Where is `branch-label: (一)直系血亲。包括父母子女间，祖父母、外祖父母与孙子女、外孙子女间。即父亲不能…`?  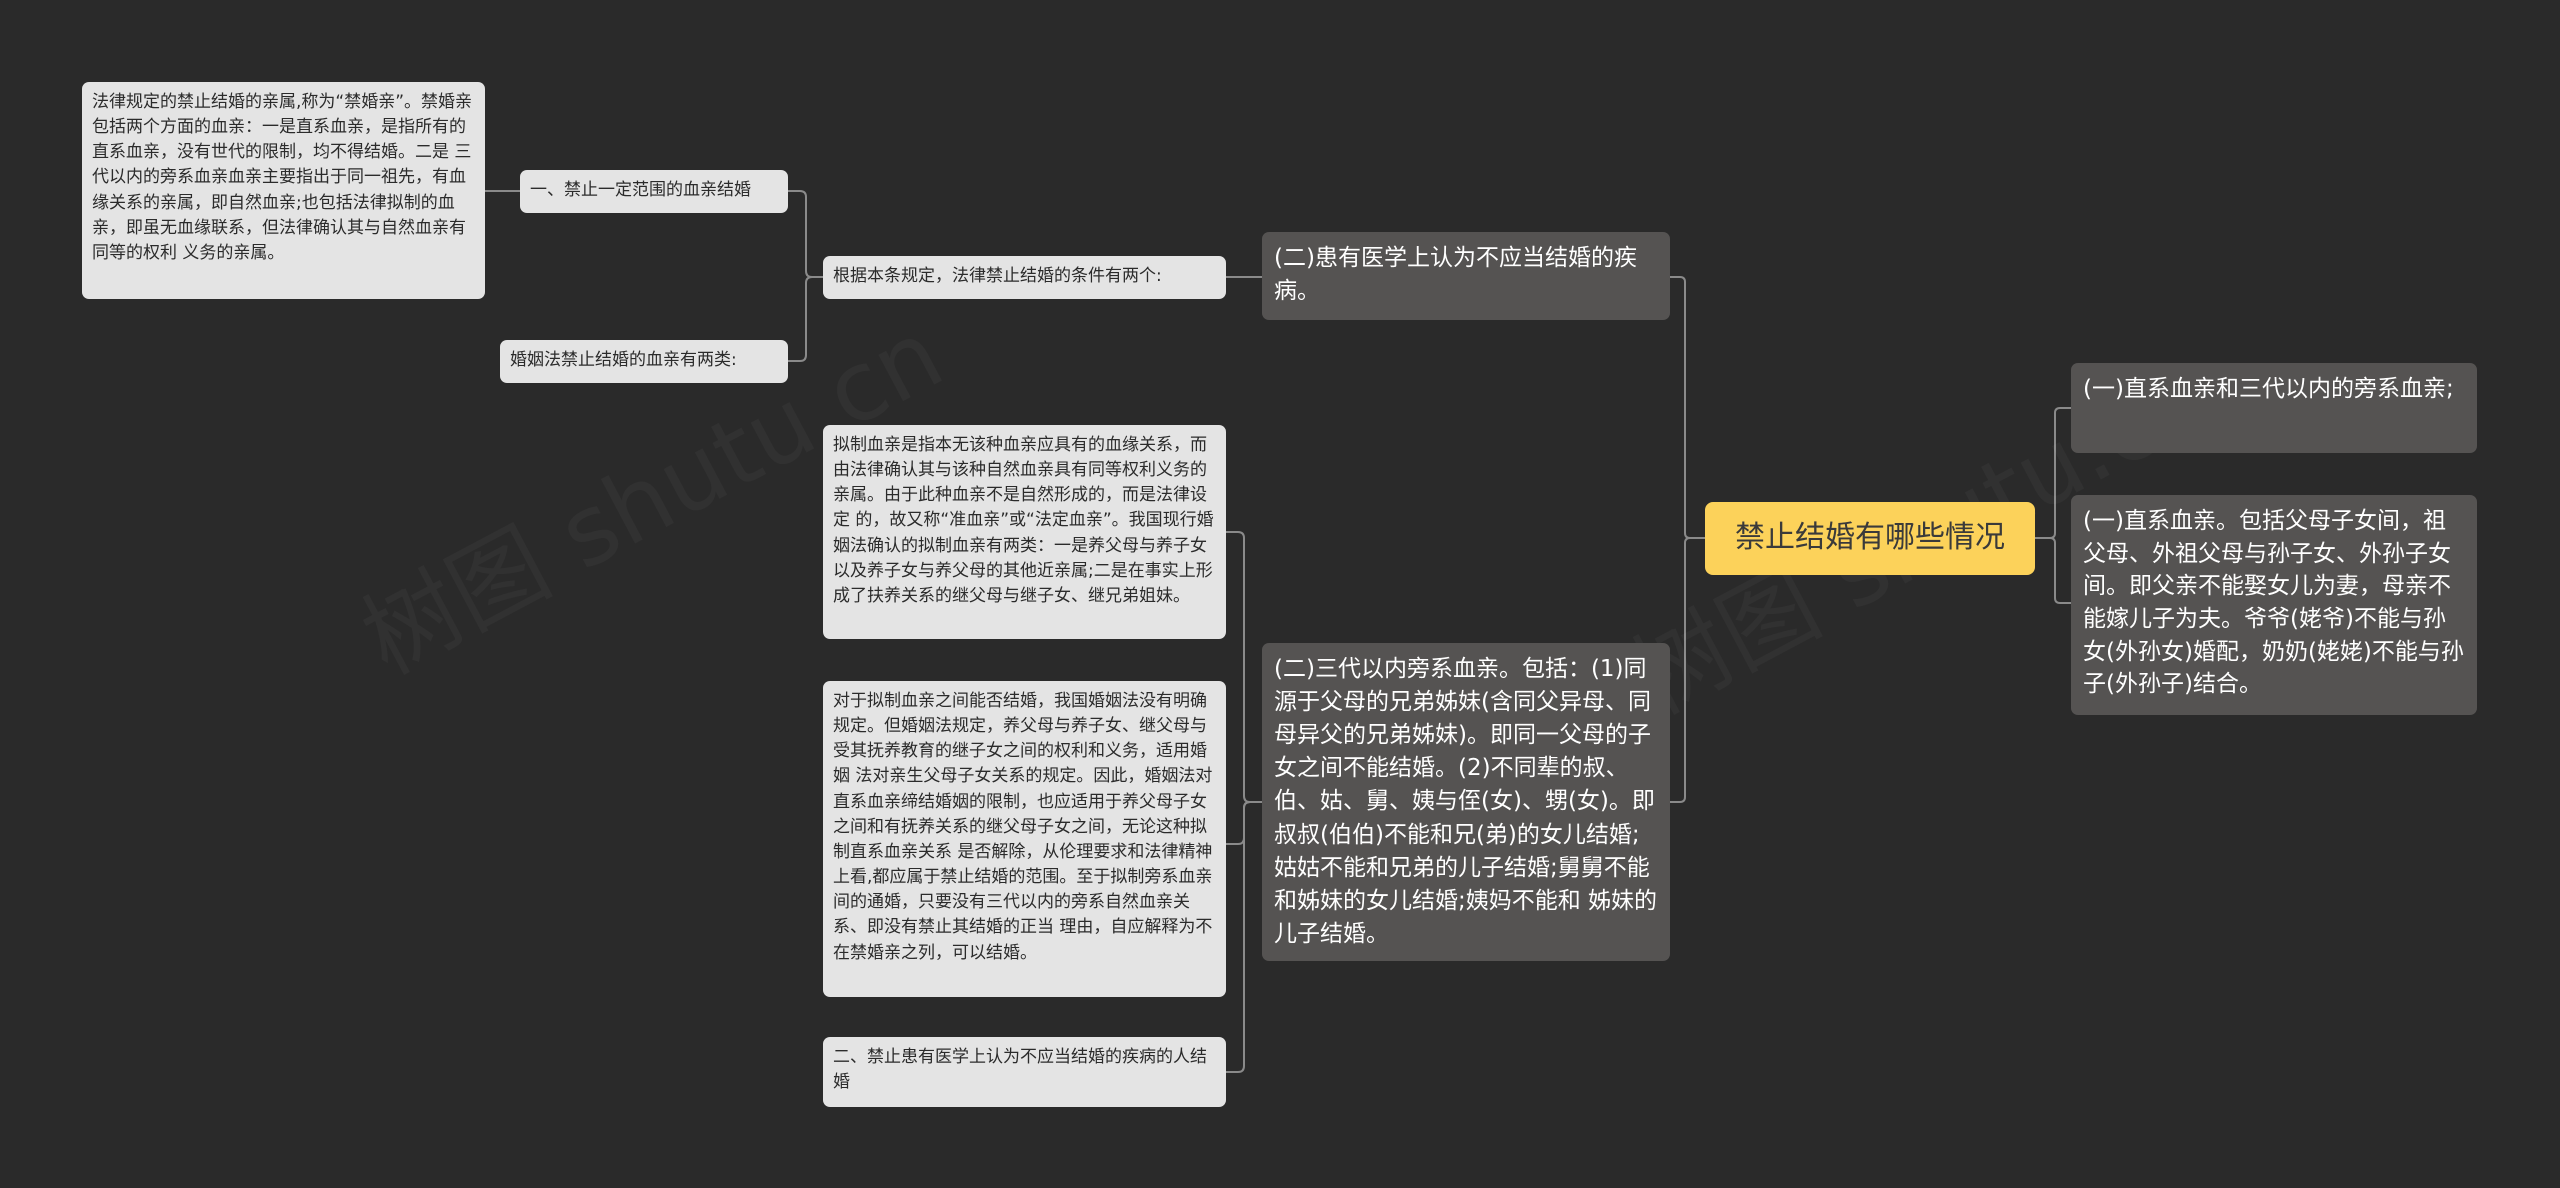
branch-label: (一)直系血亲。包括父母子女间，祖父母、外祖父母与孙子女、外孙子女间。即父亲不能… is located at coordinates (2273, 603).